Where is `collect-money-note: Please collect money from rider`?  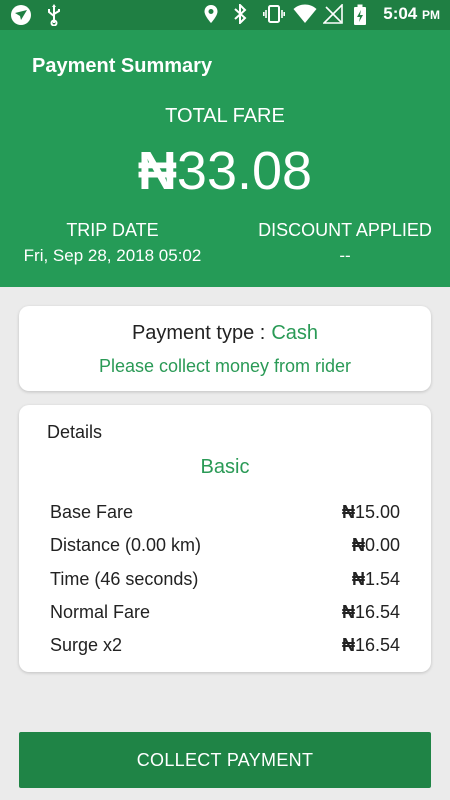
collect-money-note: Please collect money from rider is located at coordinates (225, 366).